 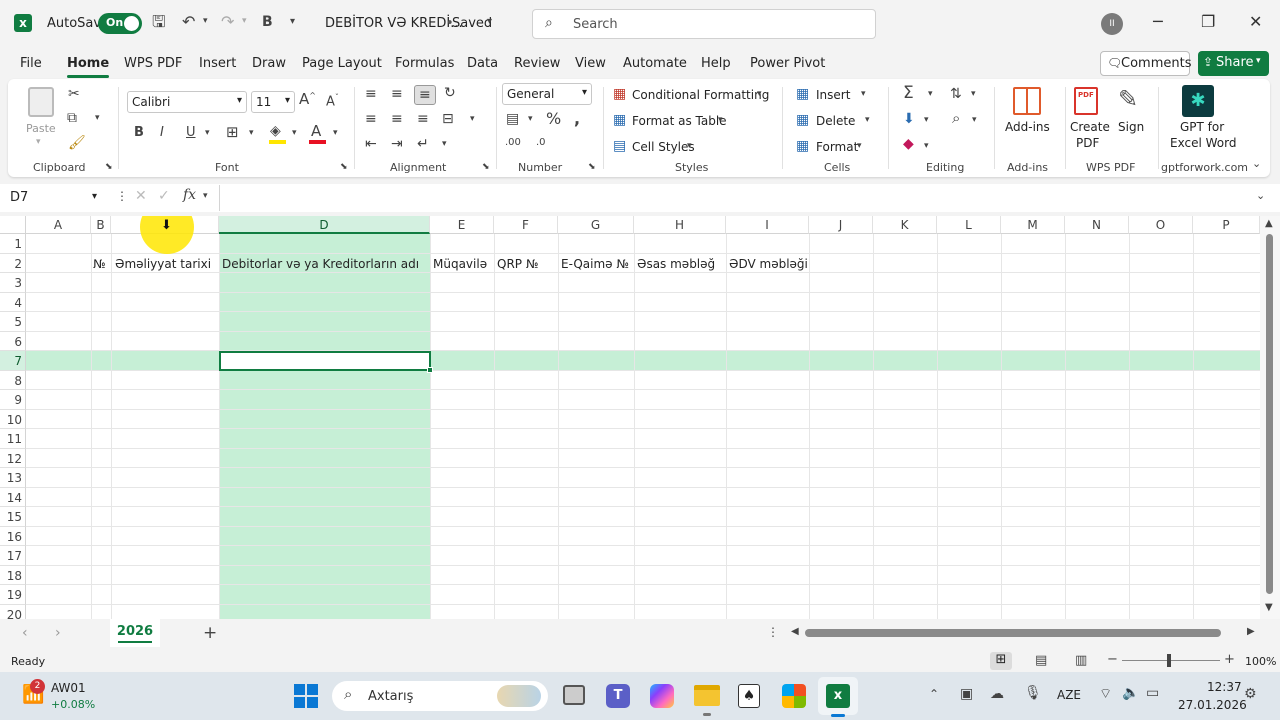 I want to click on row-header-9: 9, so click(x=13, y=400).